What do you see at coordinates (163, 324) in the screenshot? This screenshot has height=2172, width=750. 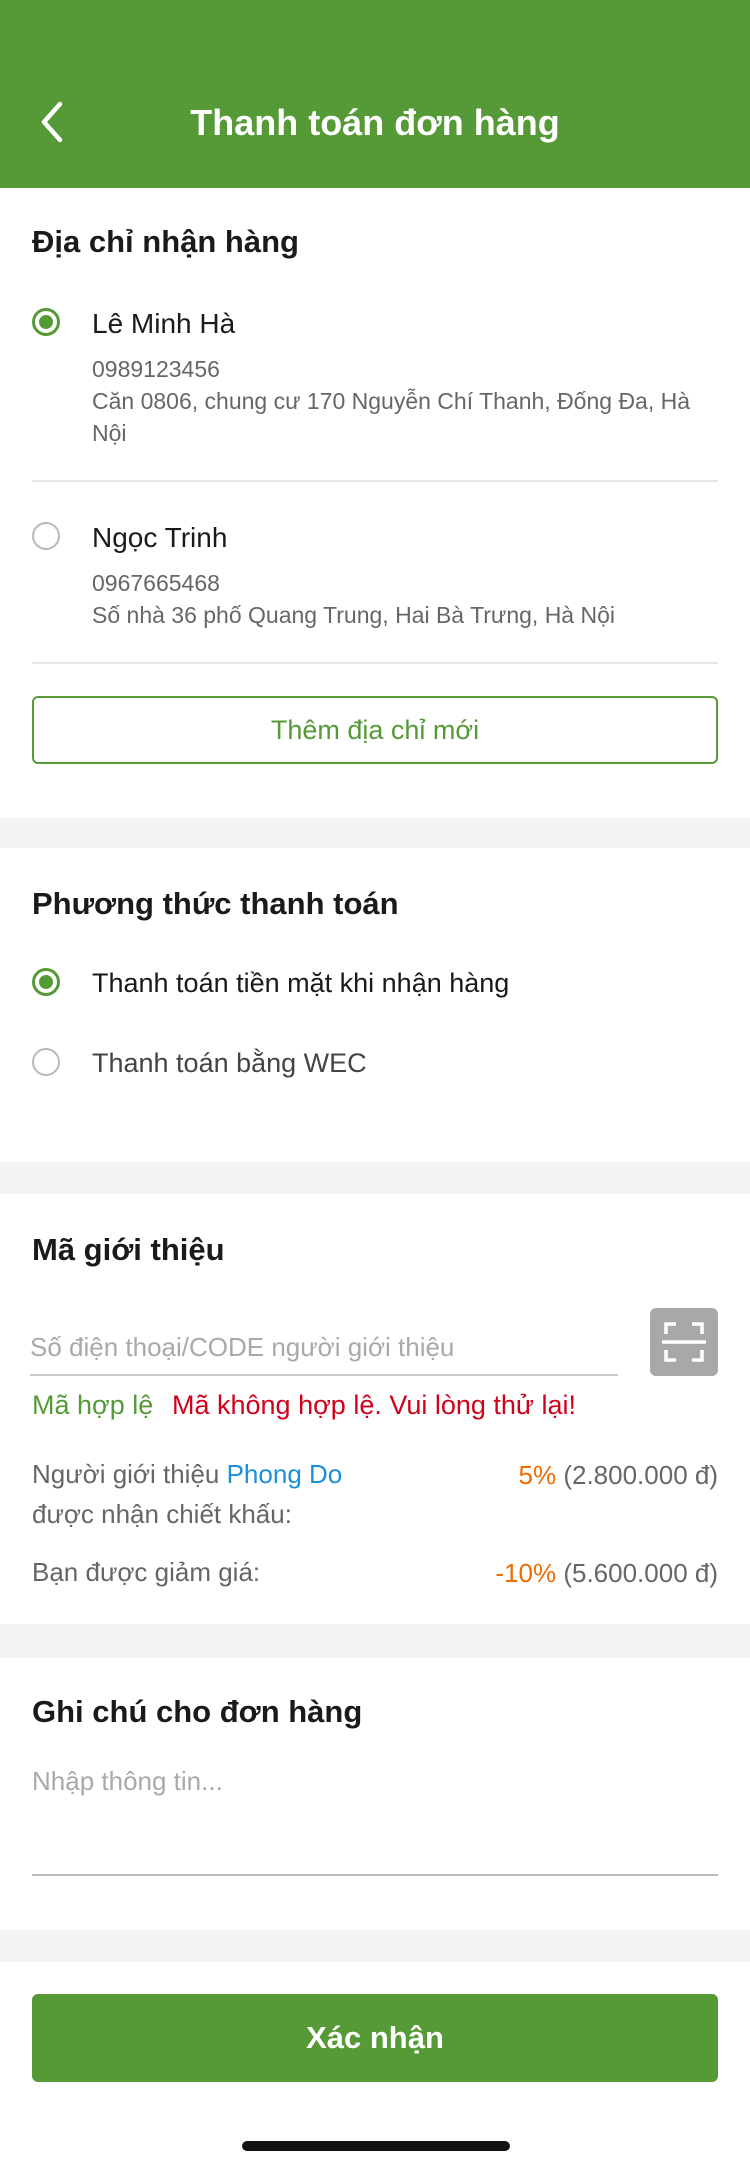 I see `address-name-1: Lê Minh Hà` at bounding box center [163, 324].